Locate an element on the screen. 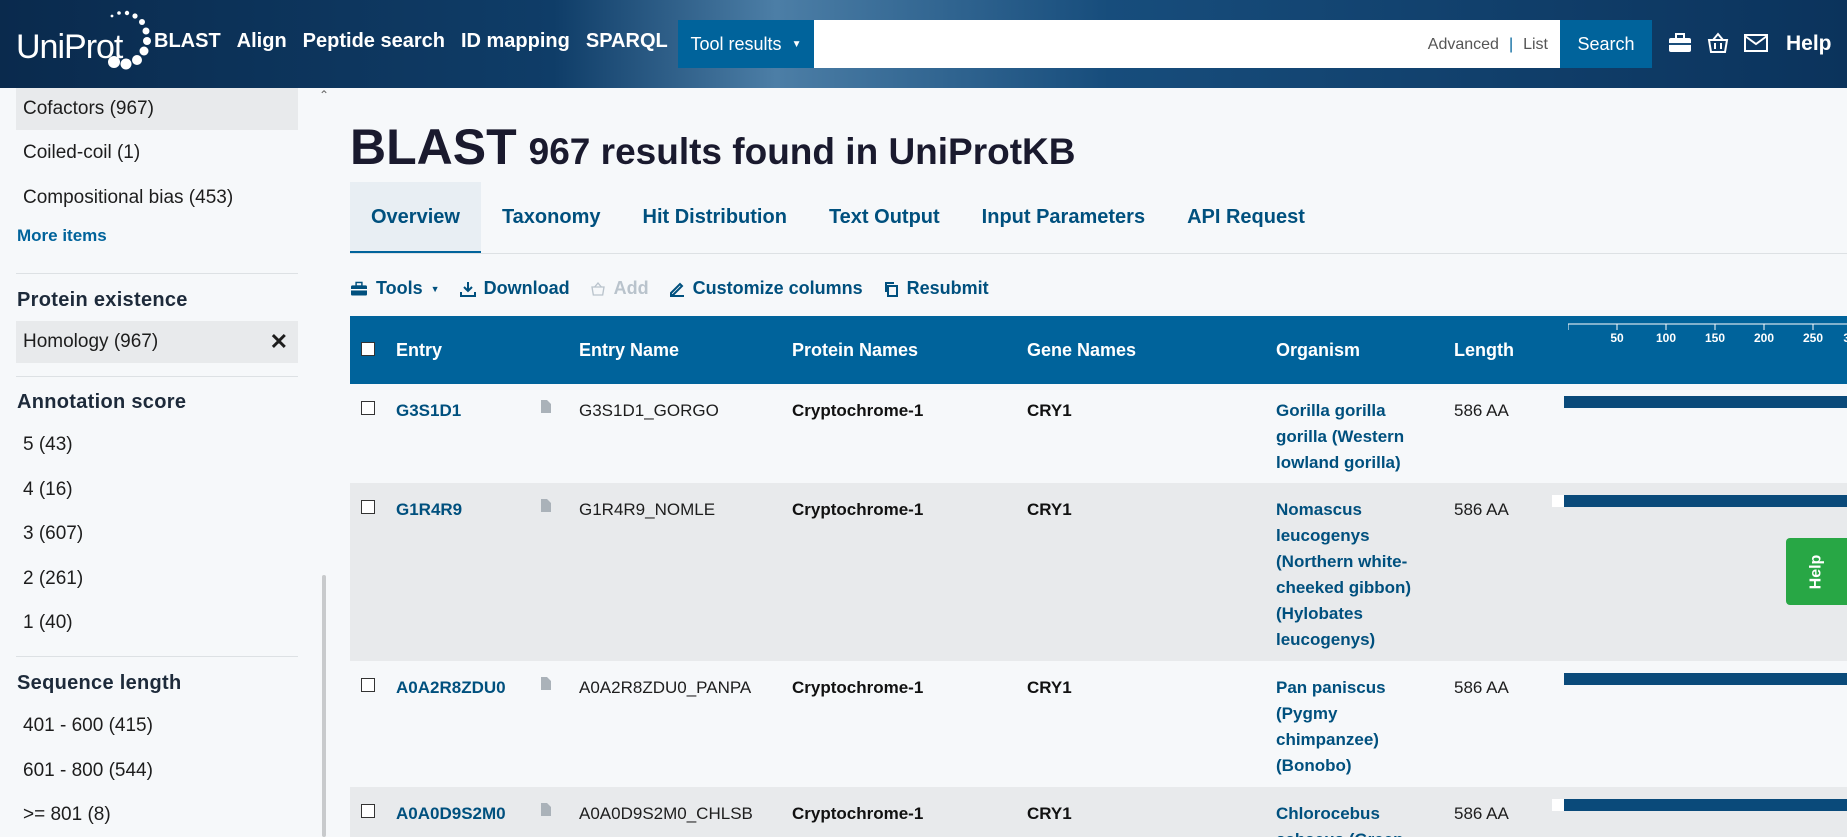  organism-link: Pan paniscus (Pygmy chimpanzee) (Bonobo) is located at coordinates (1348, 727).